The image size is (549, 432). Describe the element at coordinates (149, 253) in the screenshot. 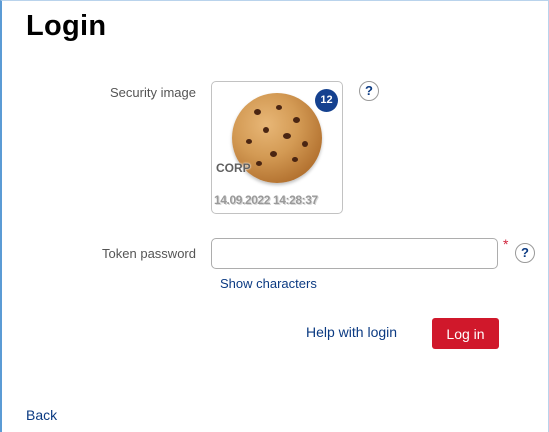

I see `token-password-label: Token password` at that location.